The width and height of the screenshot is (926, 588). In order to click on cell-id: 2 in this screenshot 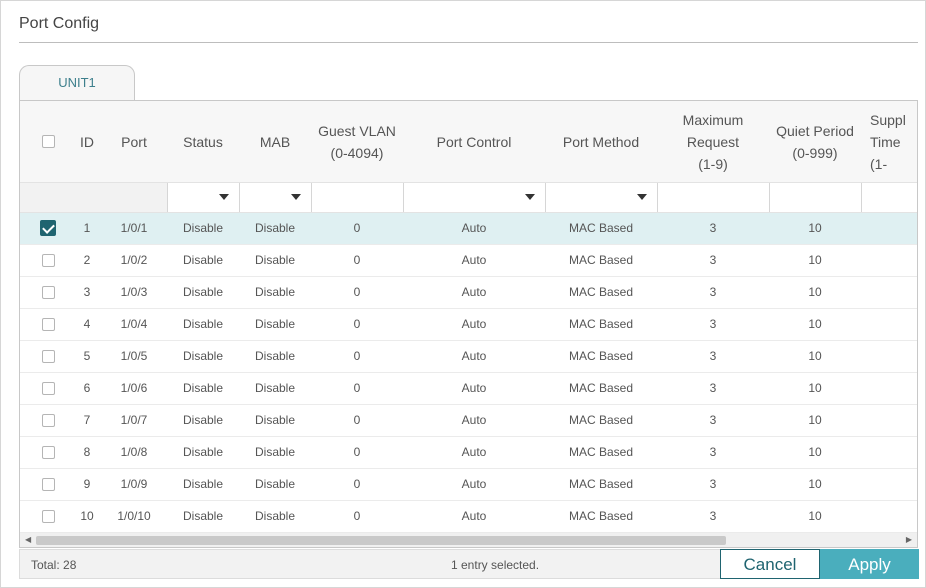, I will do `click(87, 260)`.